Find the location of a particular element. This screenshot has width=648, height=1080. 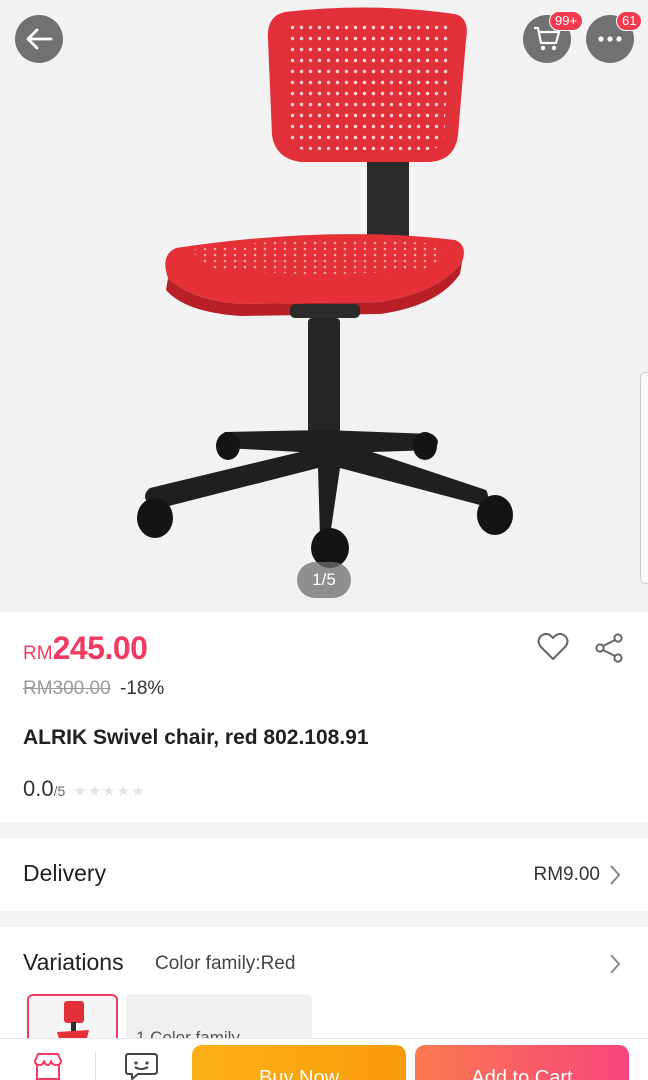

original-price-row: RM300.00 -18% is located at coordinates (93, 689).